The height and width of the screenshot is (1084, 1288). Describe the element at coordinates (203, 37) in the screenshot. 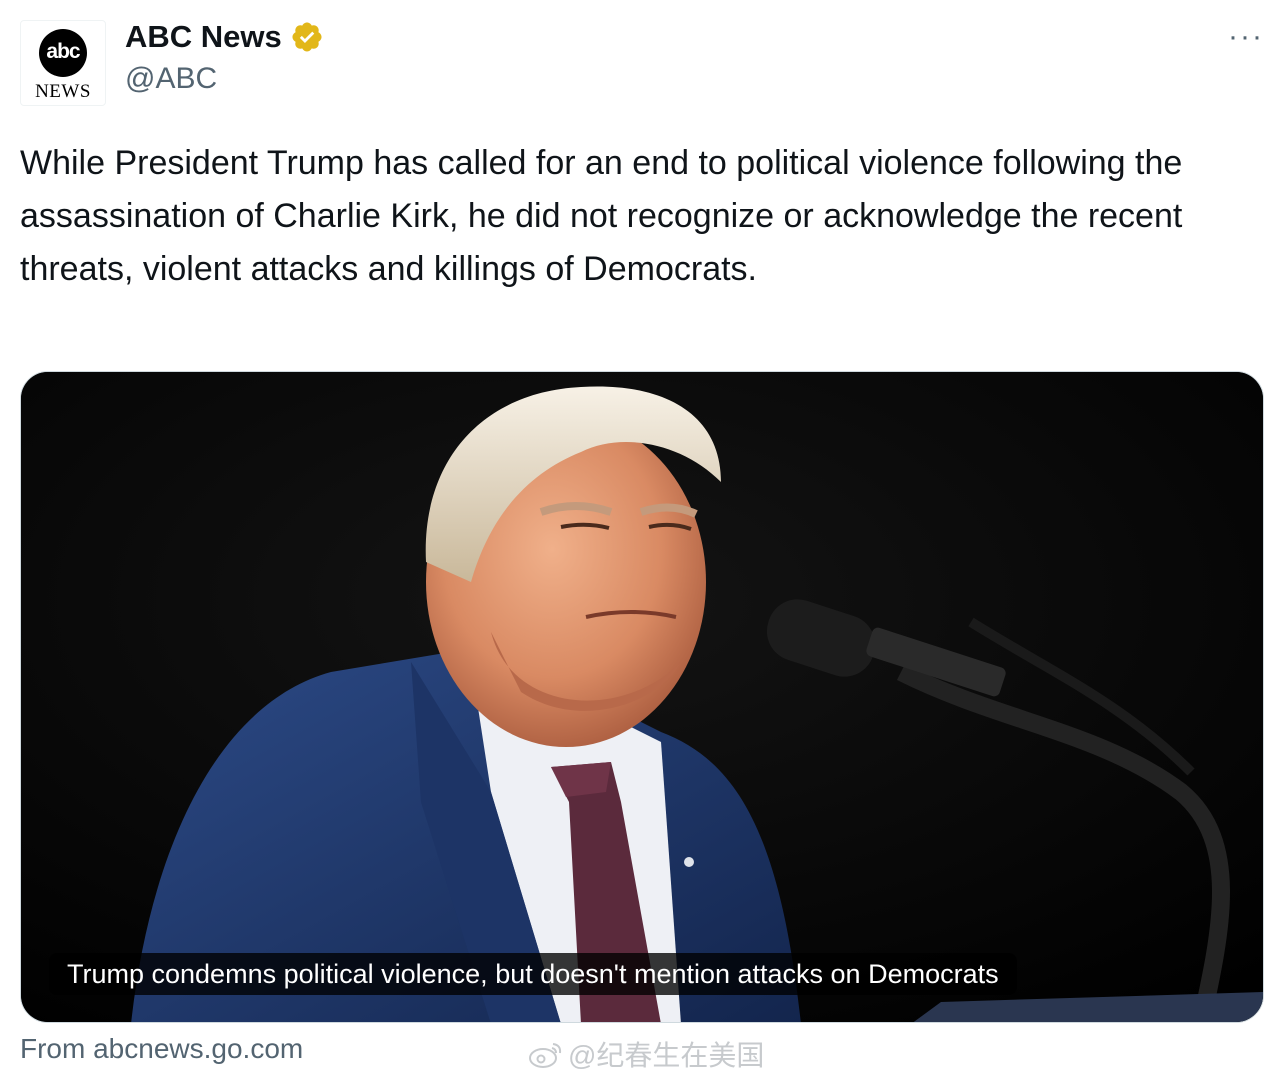

I see `display-name: ABC News` at that location.